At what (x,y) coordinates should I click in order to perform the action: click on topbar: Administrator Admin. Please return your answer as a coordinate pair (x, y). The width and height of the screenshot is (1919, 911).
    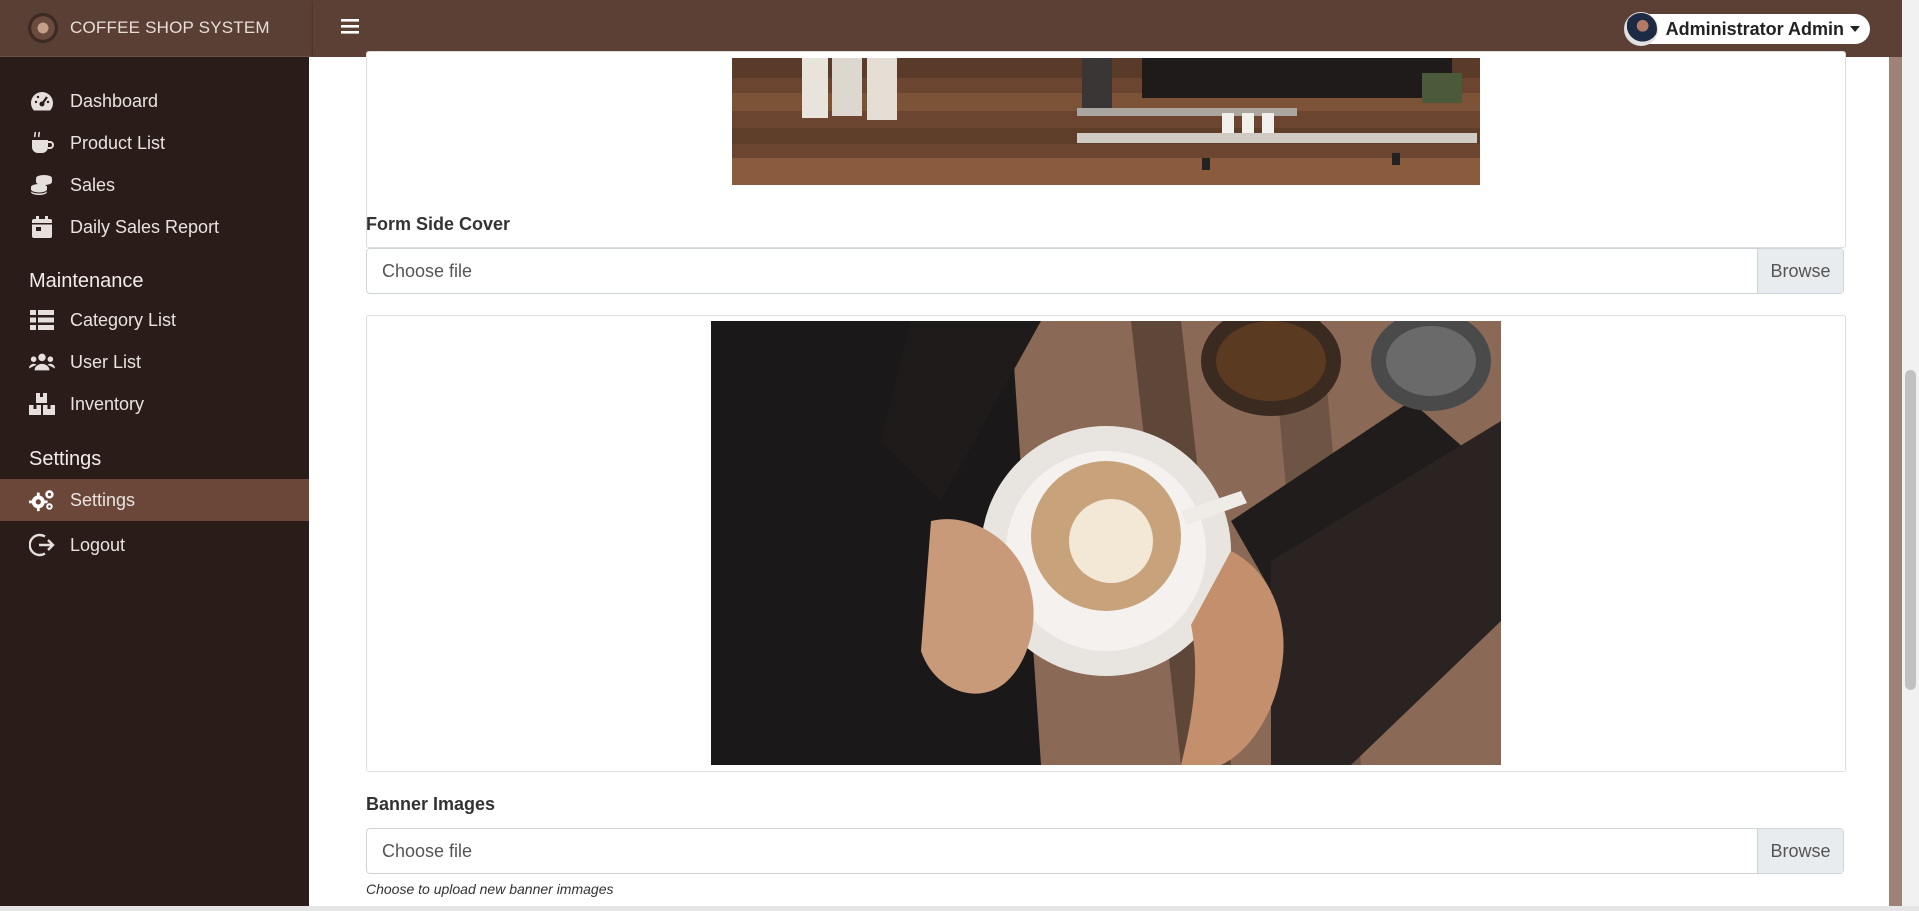
    Looking at the image, I should click on (1107, 28).